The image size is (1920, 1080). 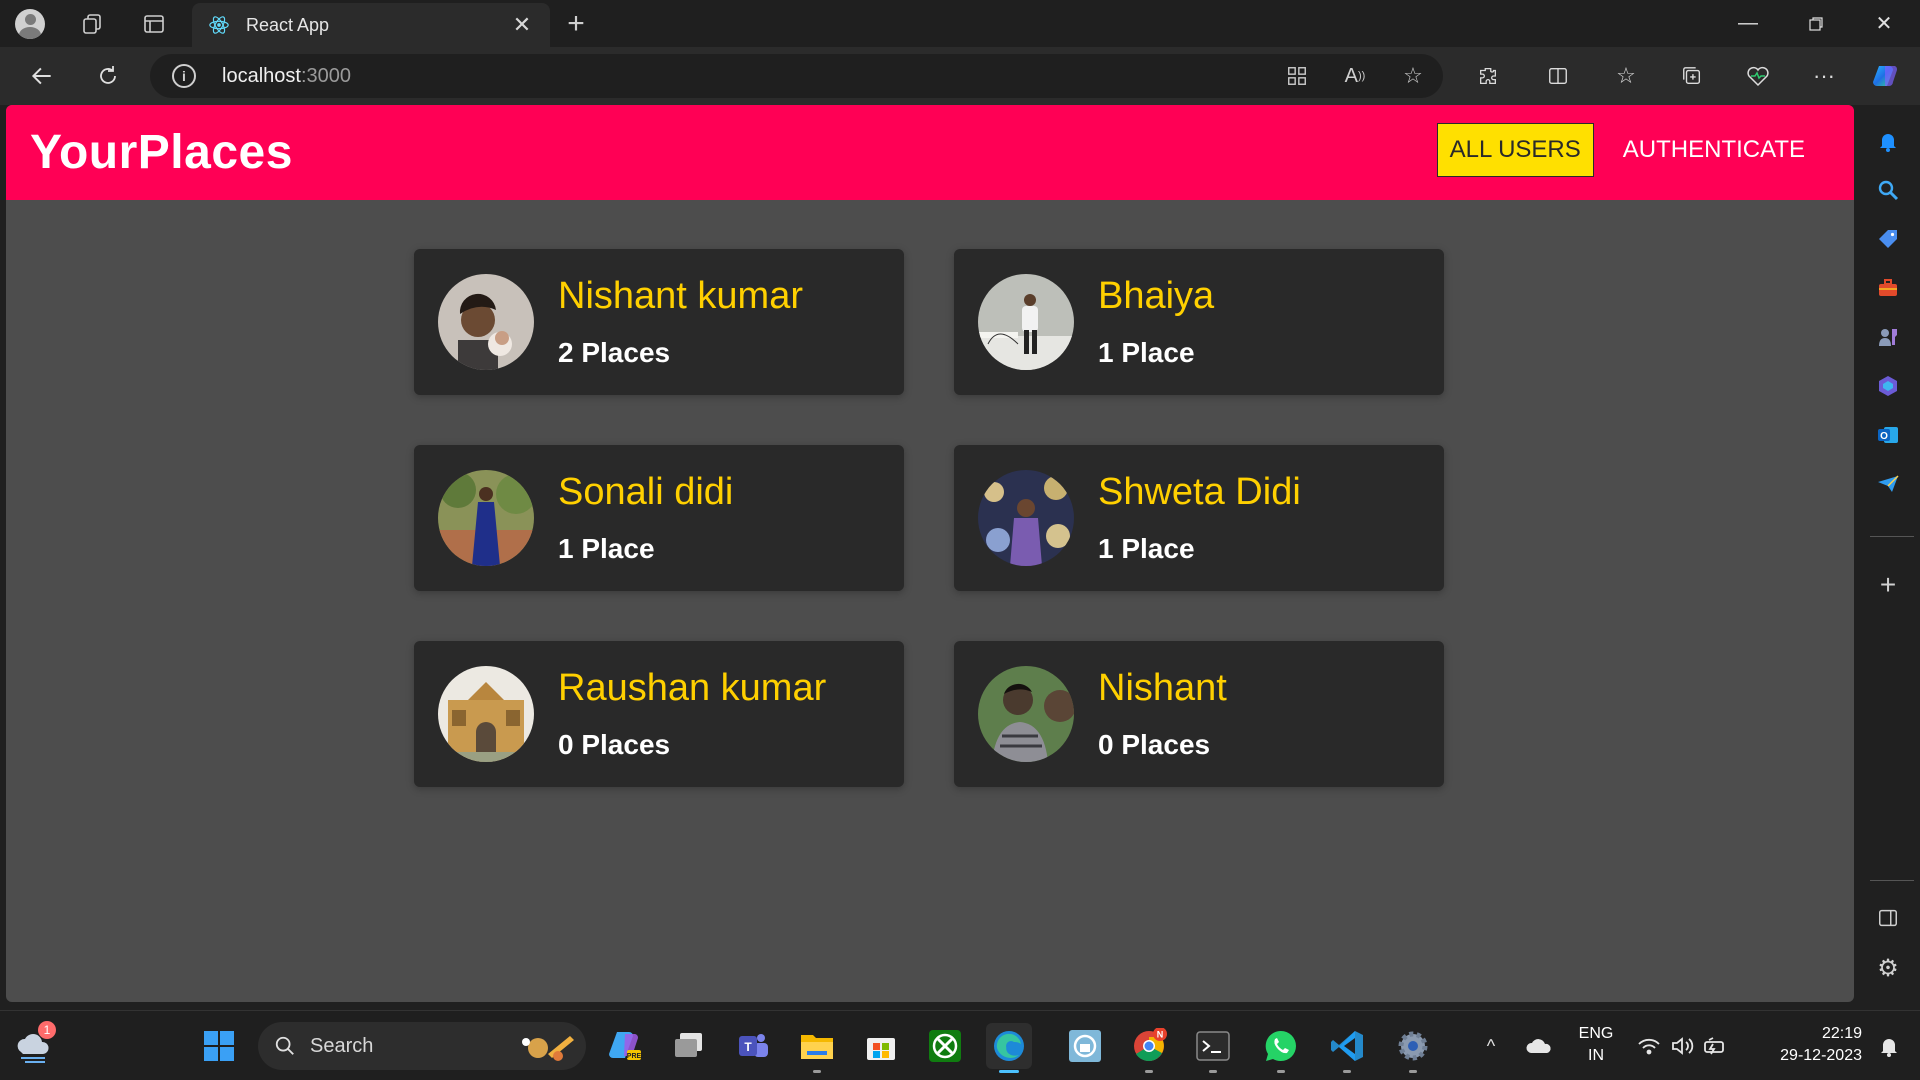 I want to click on microsoft-store-icon, so click(x=881, y=1046).